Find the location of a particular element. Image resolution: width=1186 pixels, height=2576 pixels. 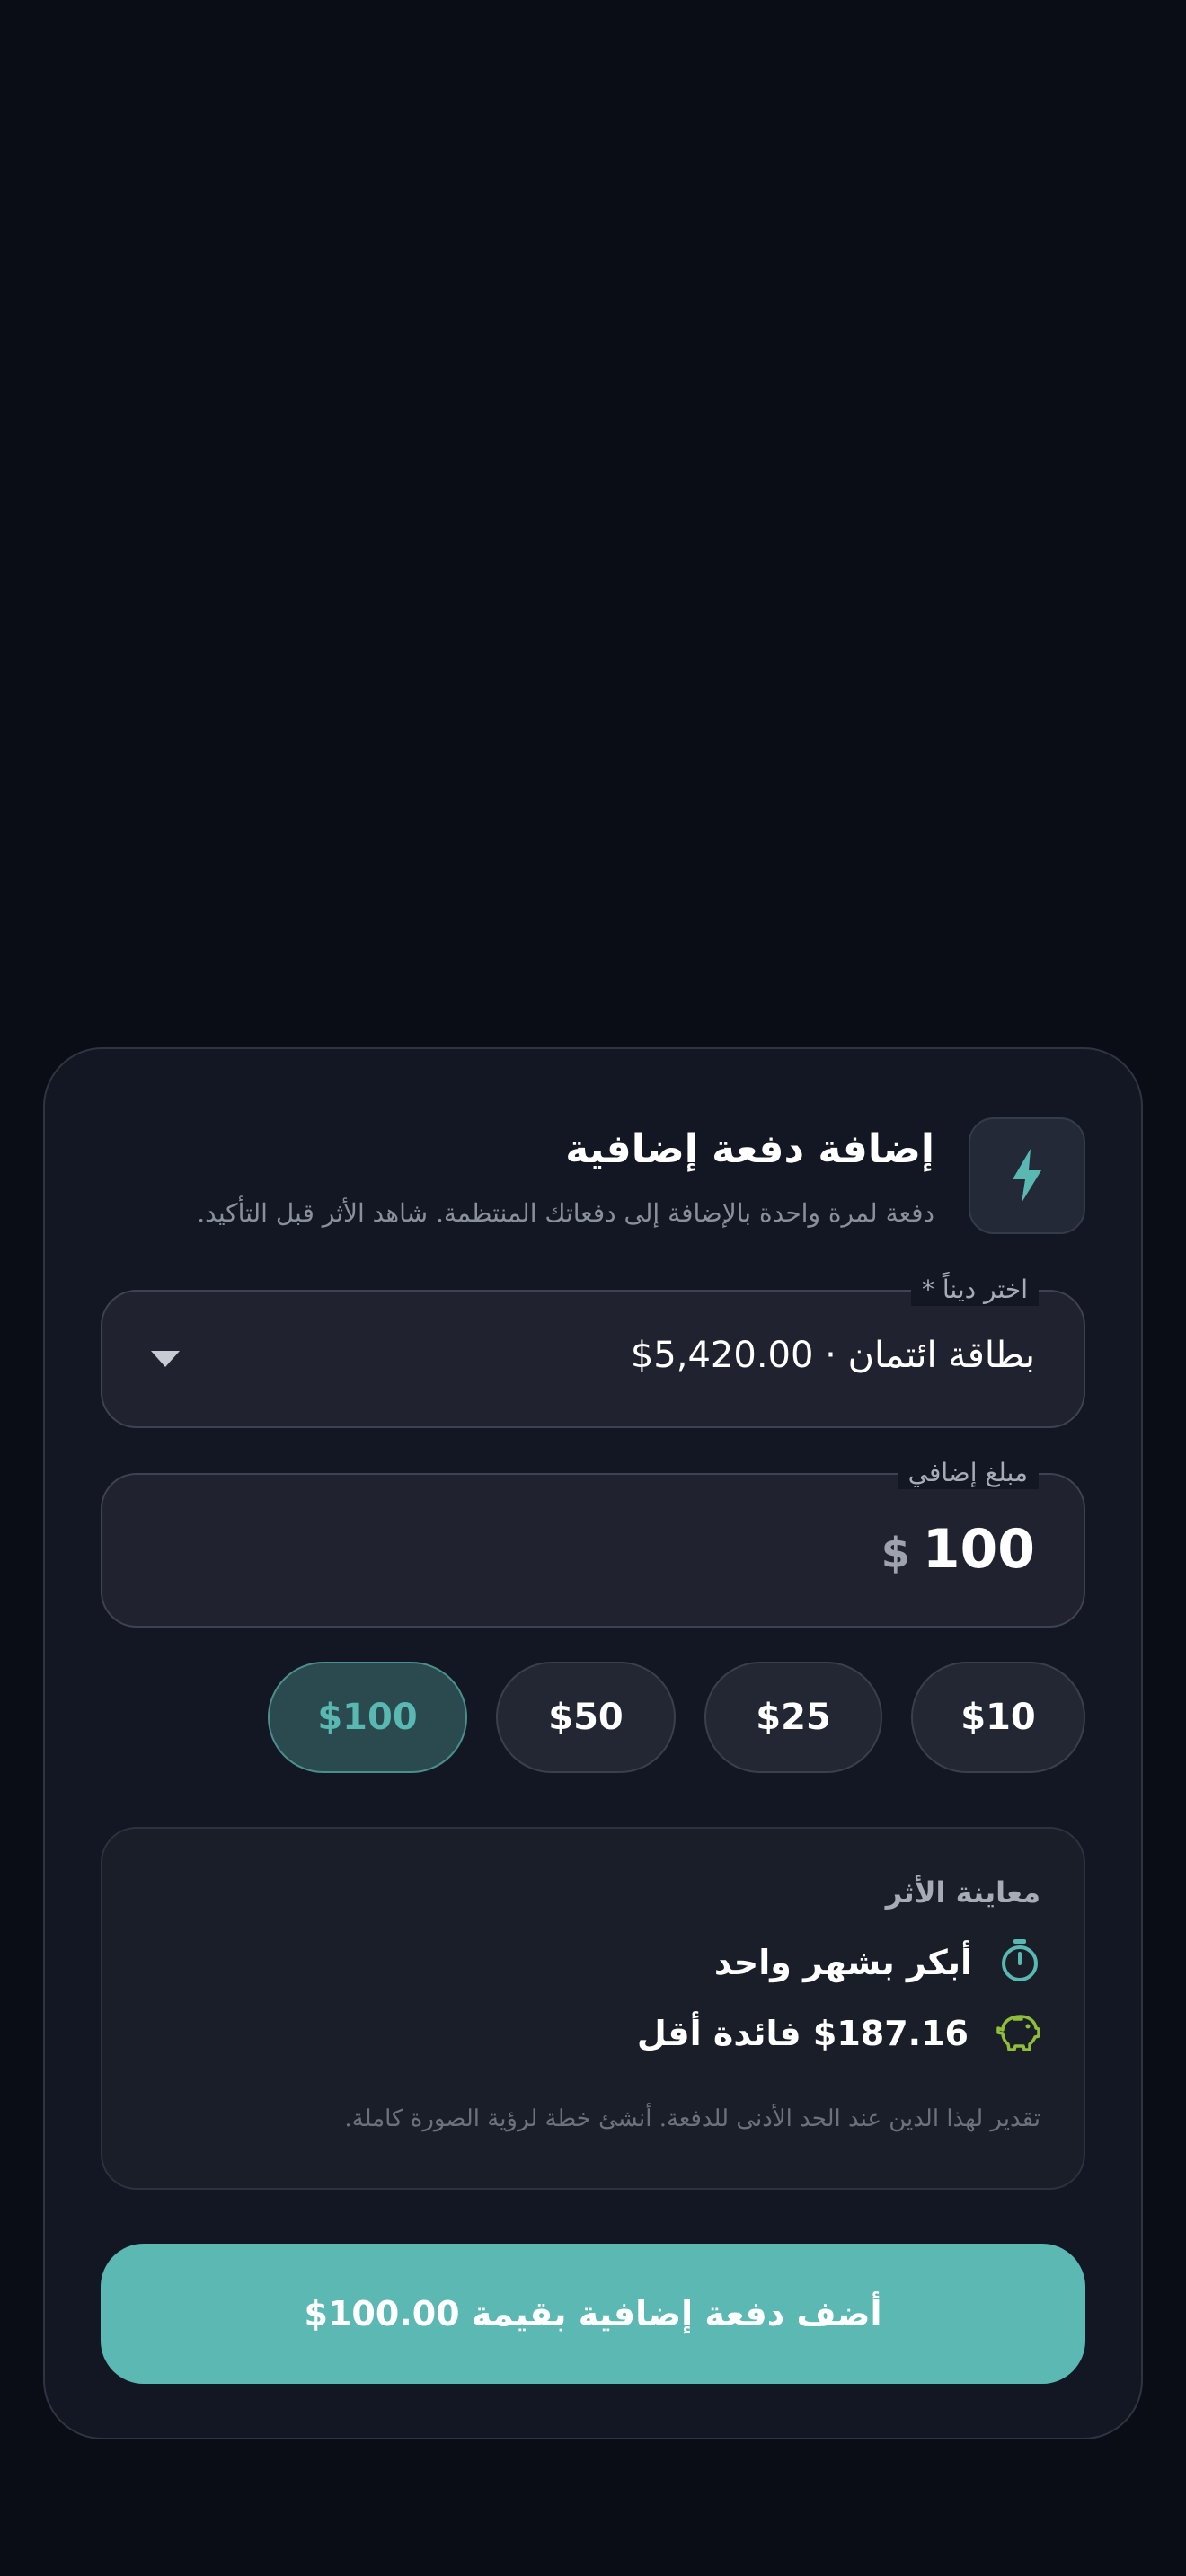

timer-icon is located at coordinates (1019, 1962).